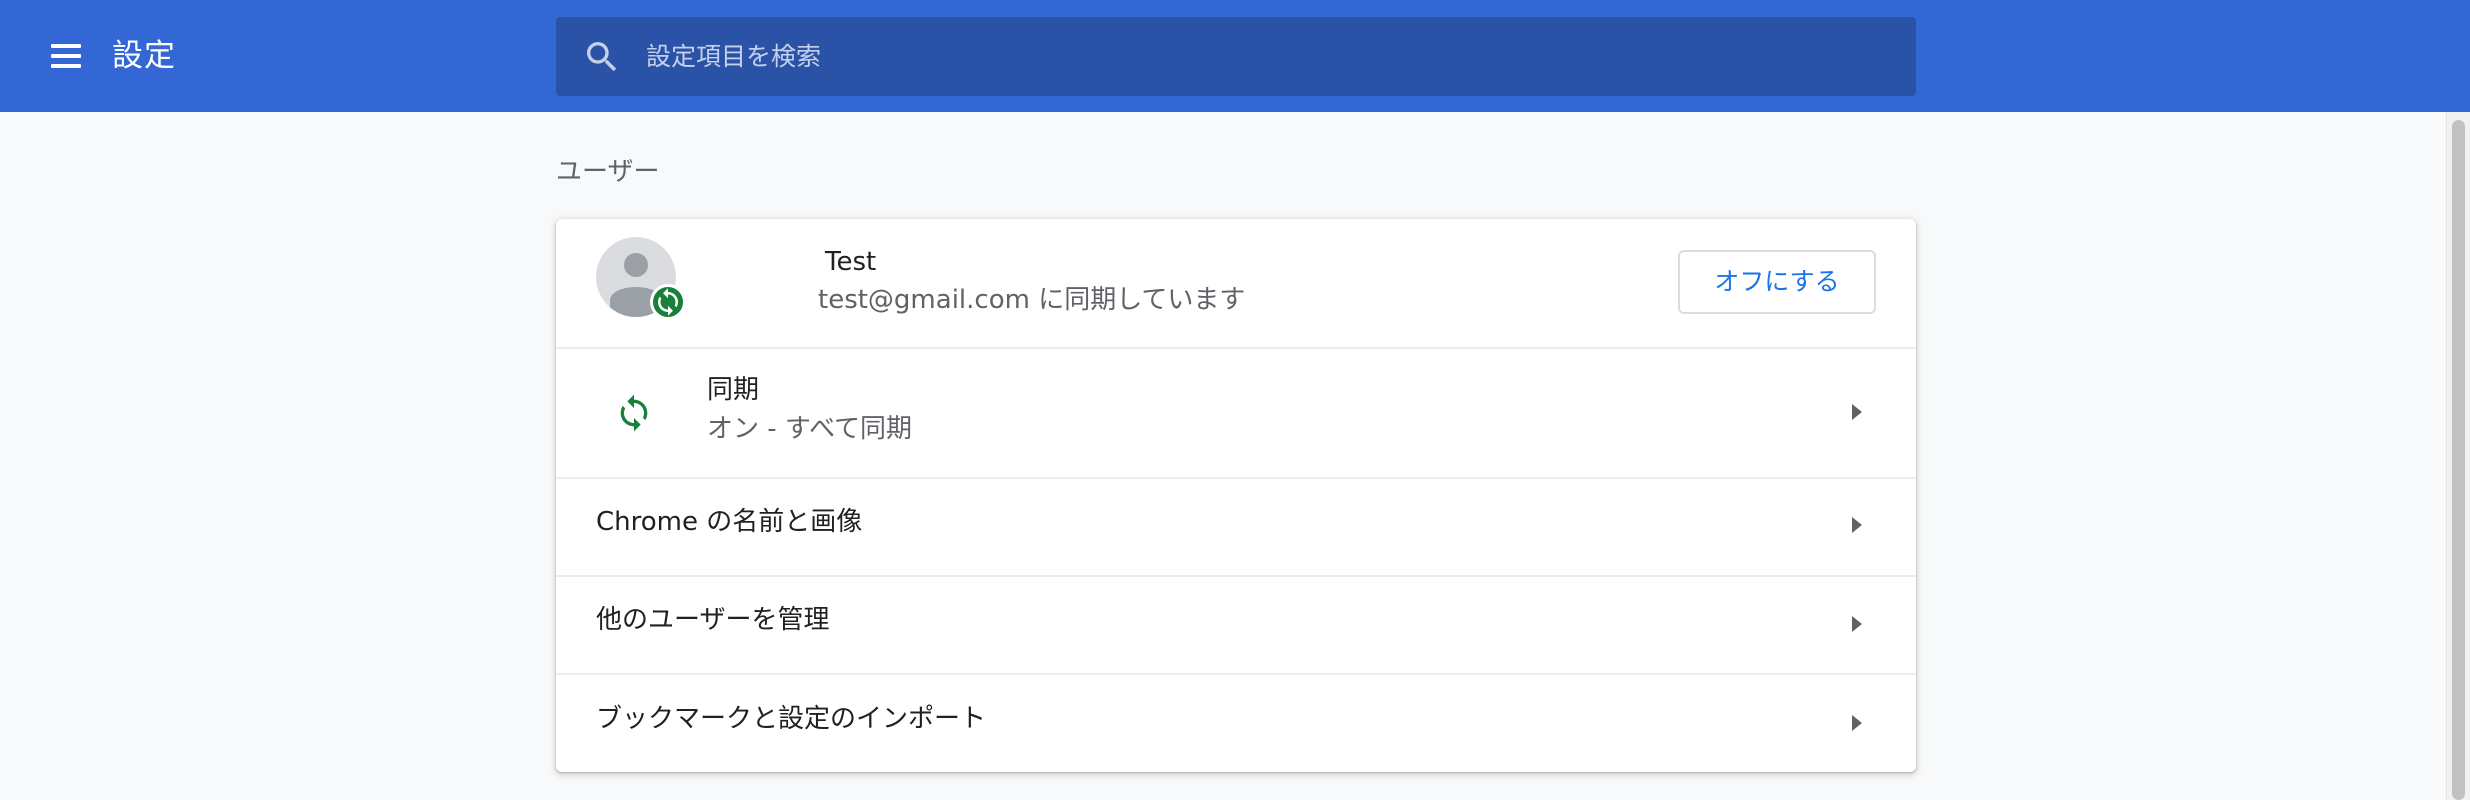 The width and height of the screenshot is (2470, 800). I want to click on page-title: 設定, so click(144, 56).